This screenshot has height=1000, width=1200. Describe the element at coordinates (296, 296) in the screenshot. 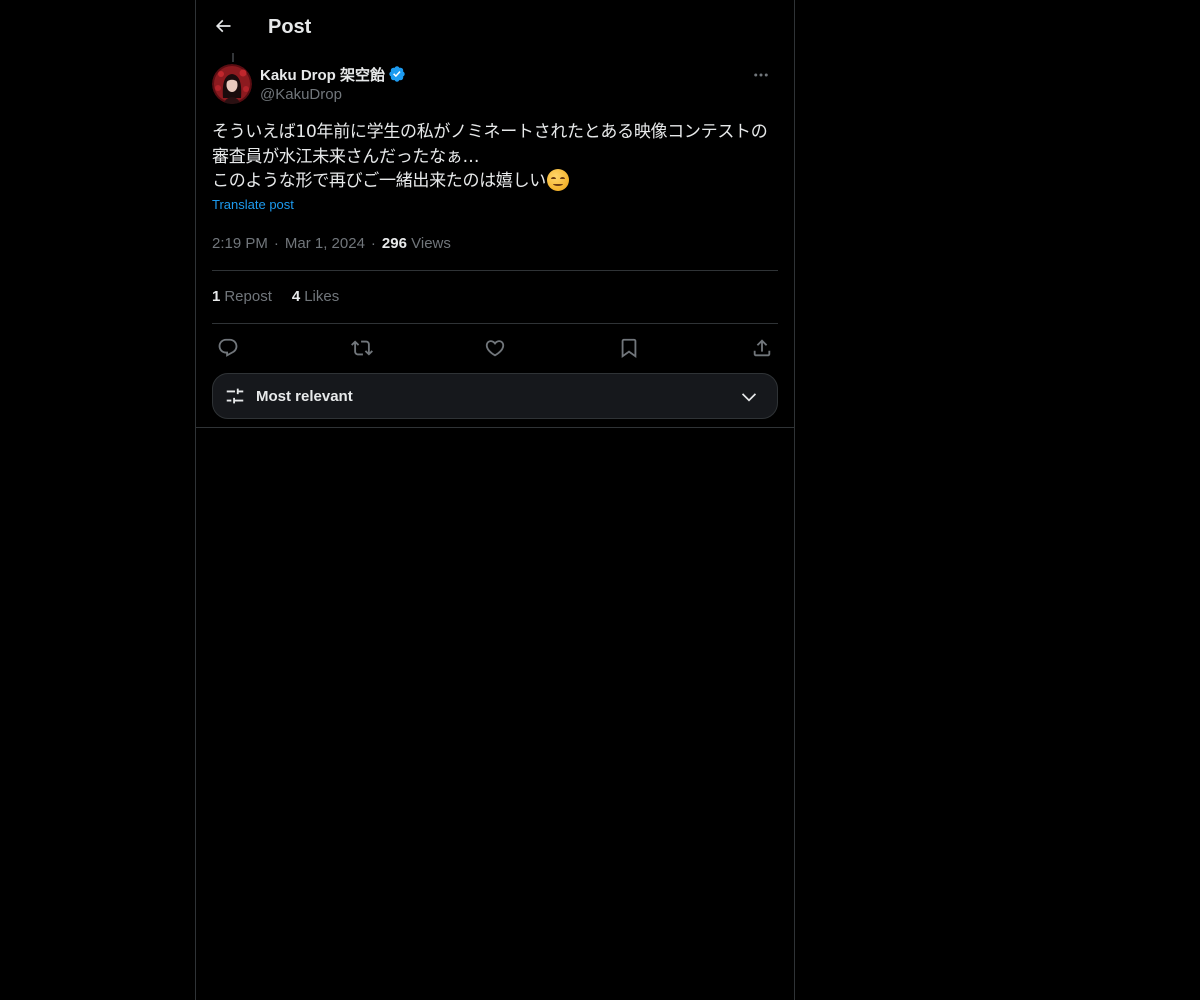

I see `likes-count: 4` at that location.